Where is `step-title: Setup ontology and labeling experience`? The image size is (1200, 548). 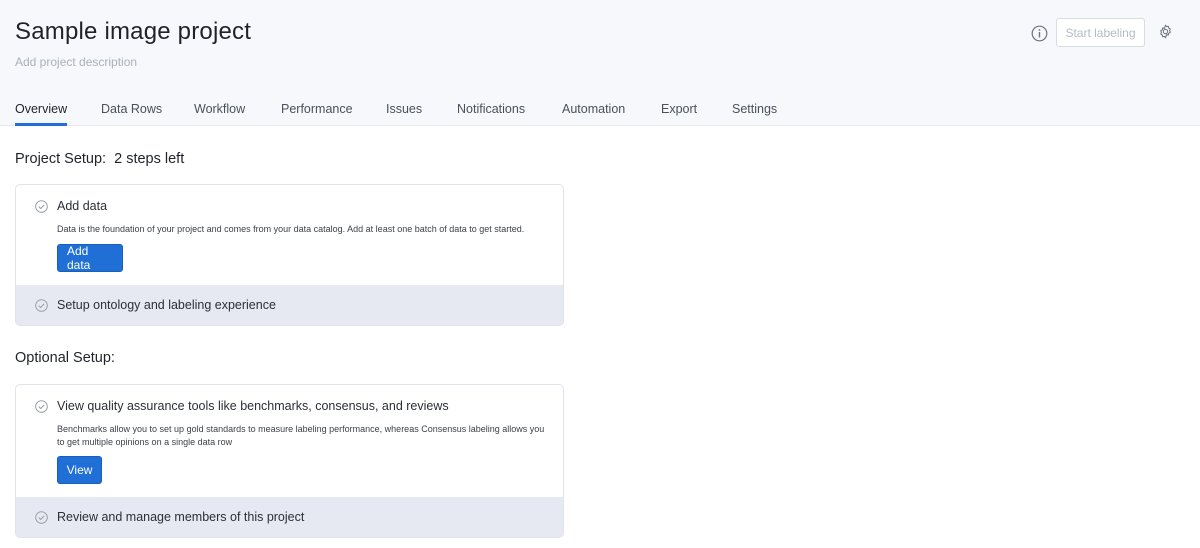
step-title: Setup ontology and labeling experience is located at coordinates (166, 305).